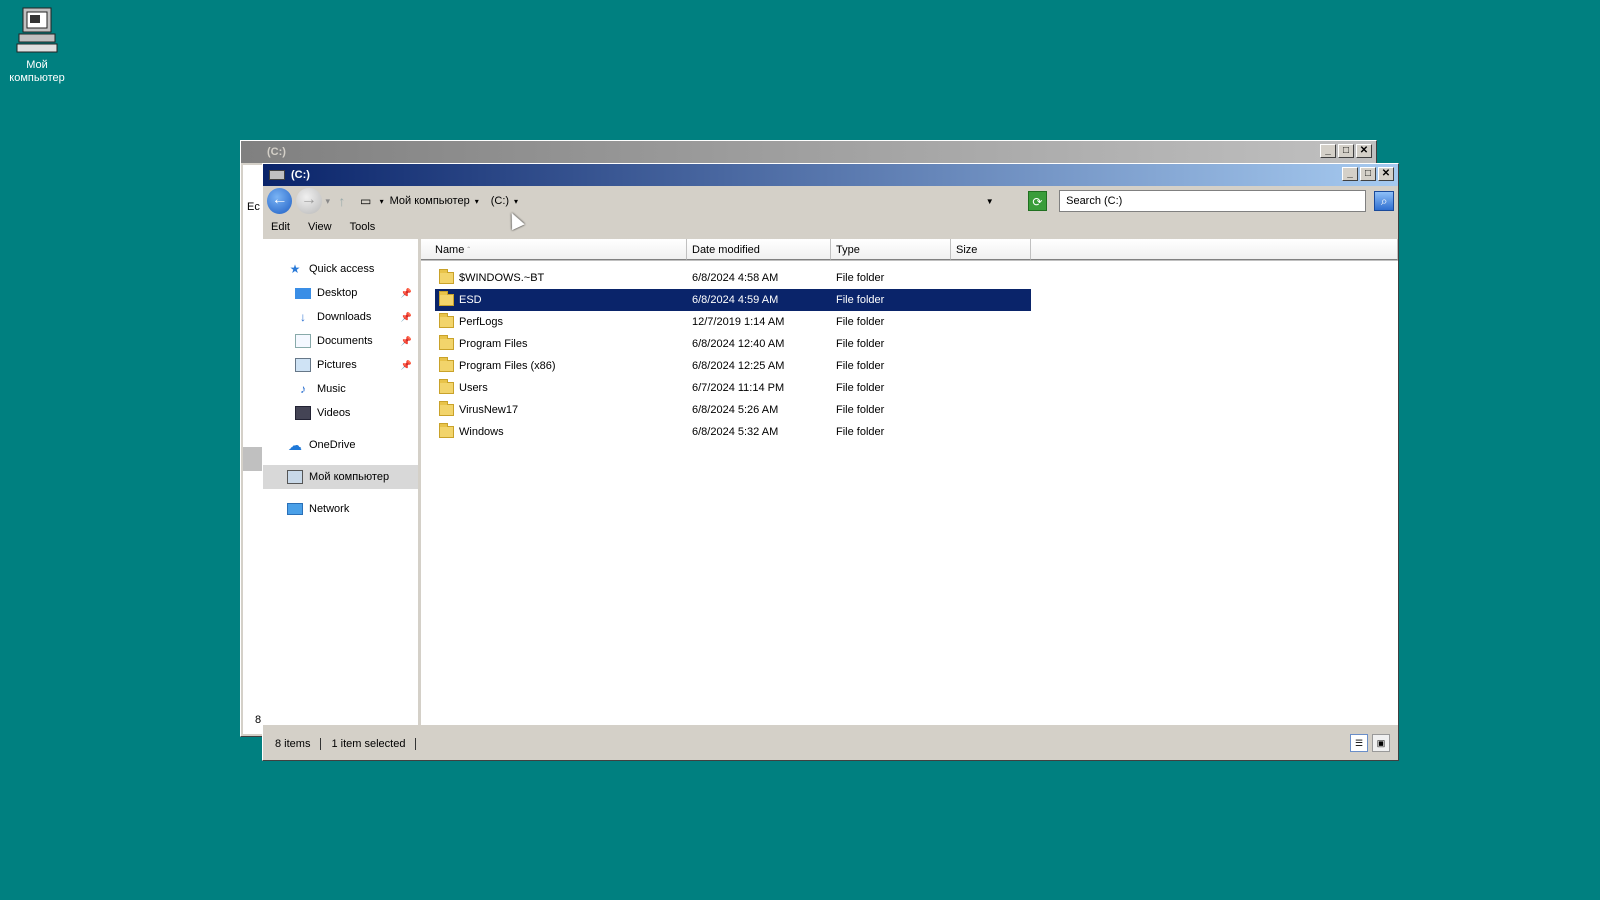  I want to click on nav-item-quick-access: ★ Quick access, so click(340, 269).